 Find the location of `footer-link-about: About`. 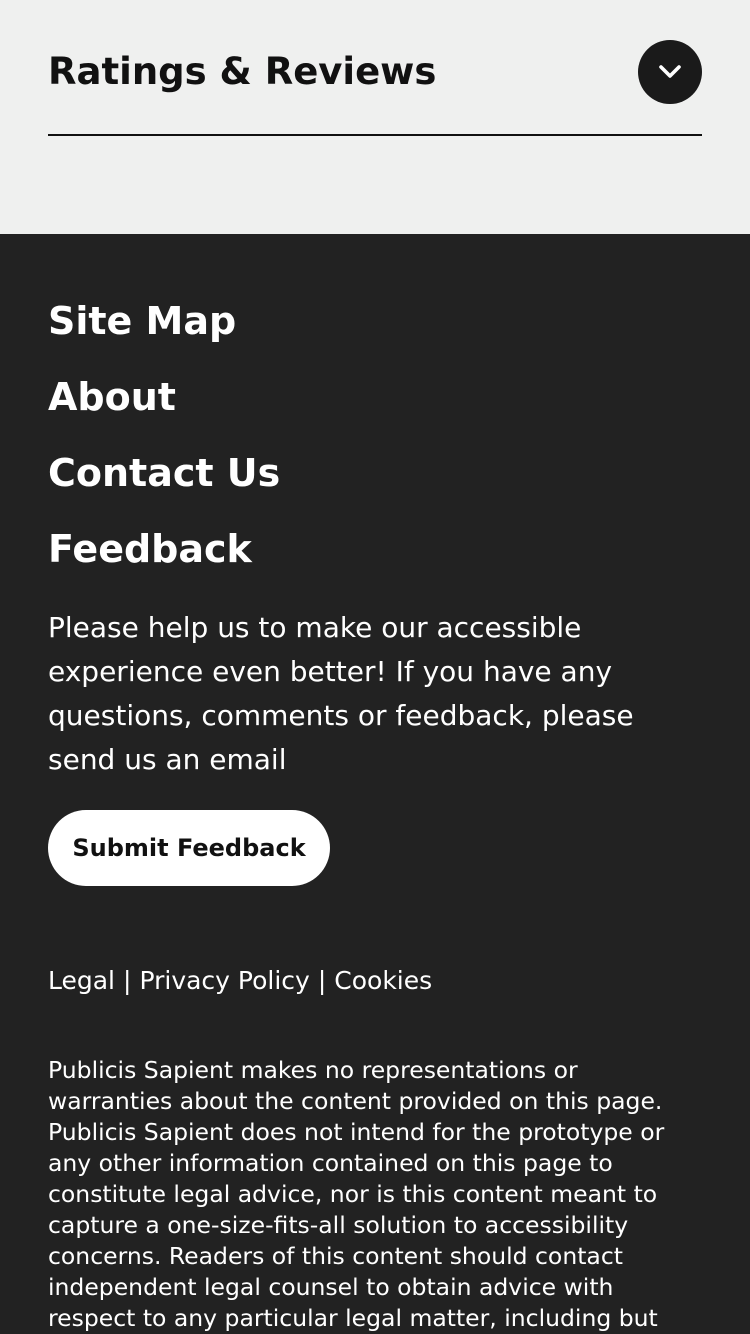

footer-link-about: About is located at coordinates (112, 397).